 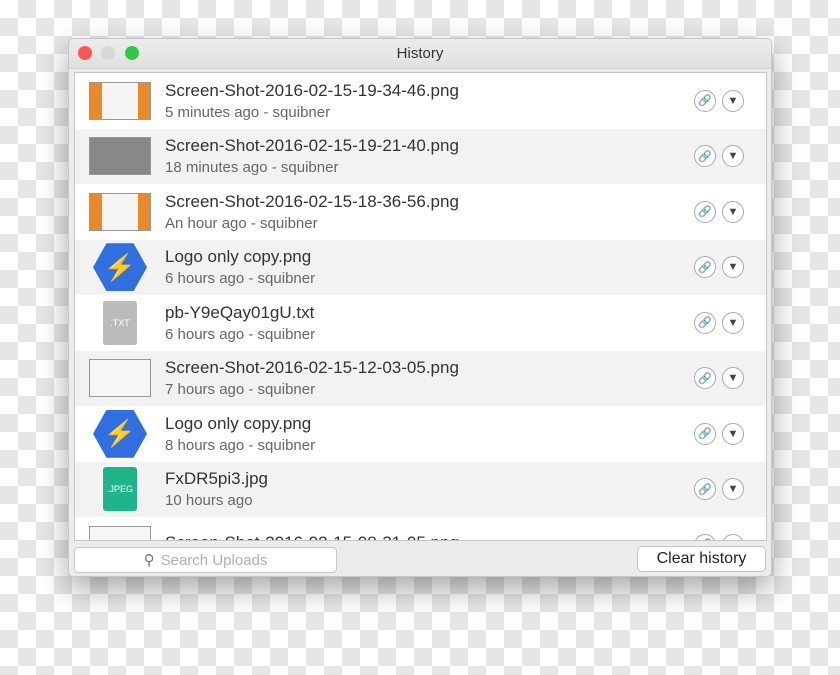 What do you see at coordinates (312, 201) in the screenshot?
I see `file-name: Screen-Shot-2016-02-15-18-36-56.png` at bounding box center [312, 201].